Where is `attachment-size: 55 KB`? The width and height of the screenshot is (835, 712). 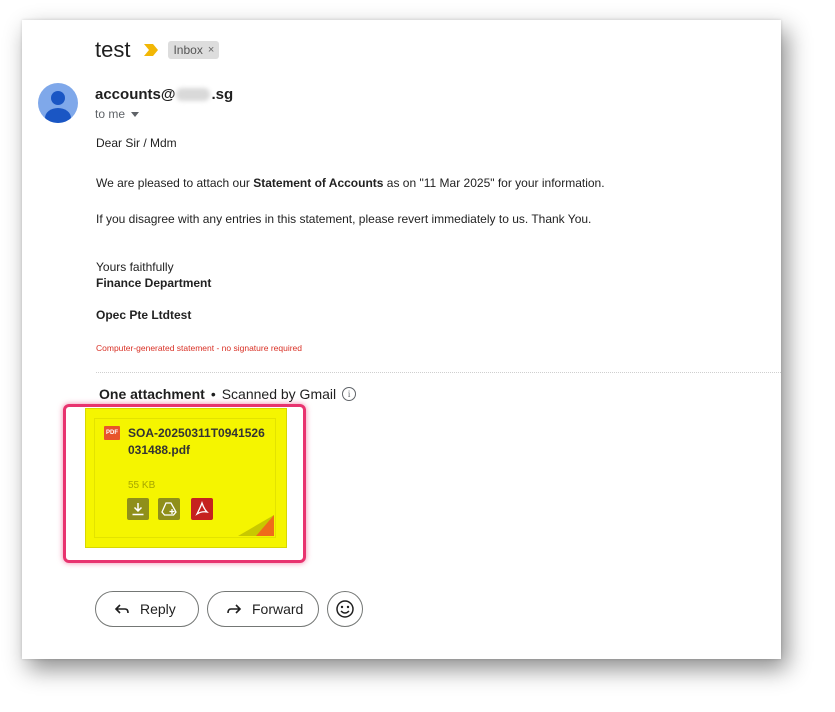
attachment-size: 55 KB is located at coordinates (142, 485).